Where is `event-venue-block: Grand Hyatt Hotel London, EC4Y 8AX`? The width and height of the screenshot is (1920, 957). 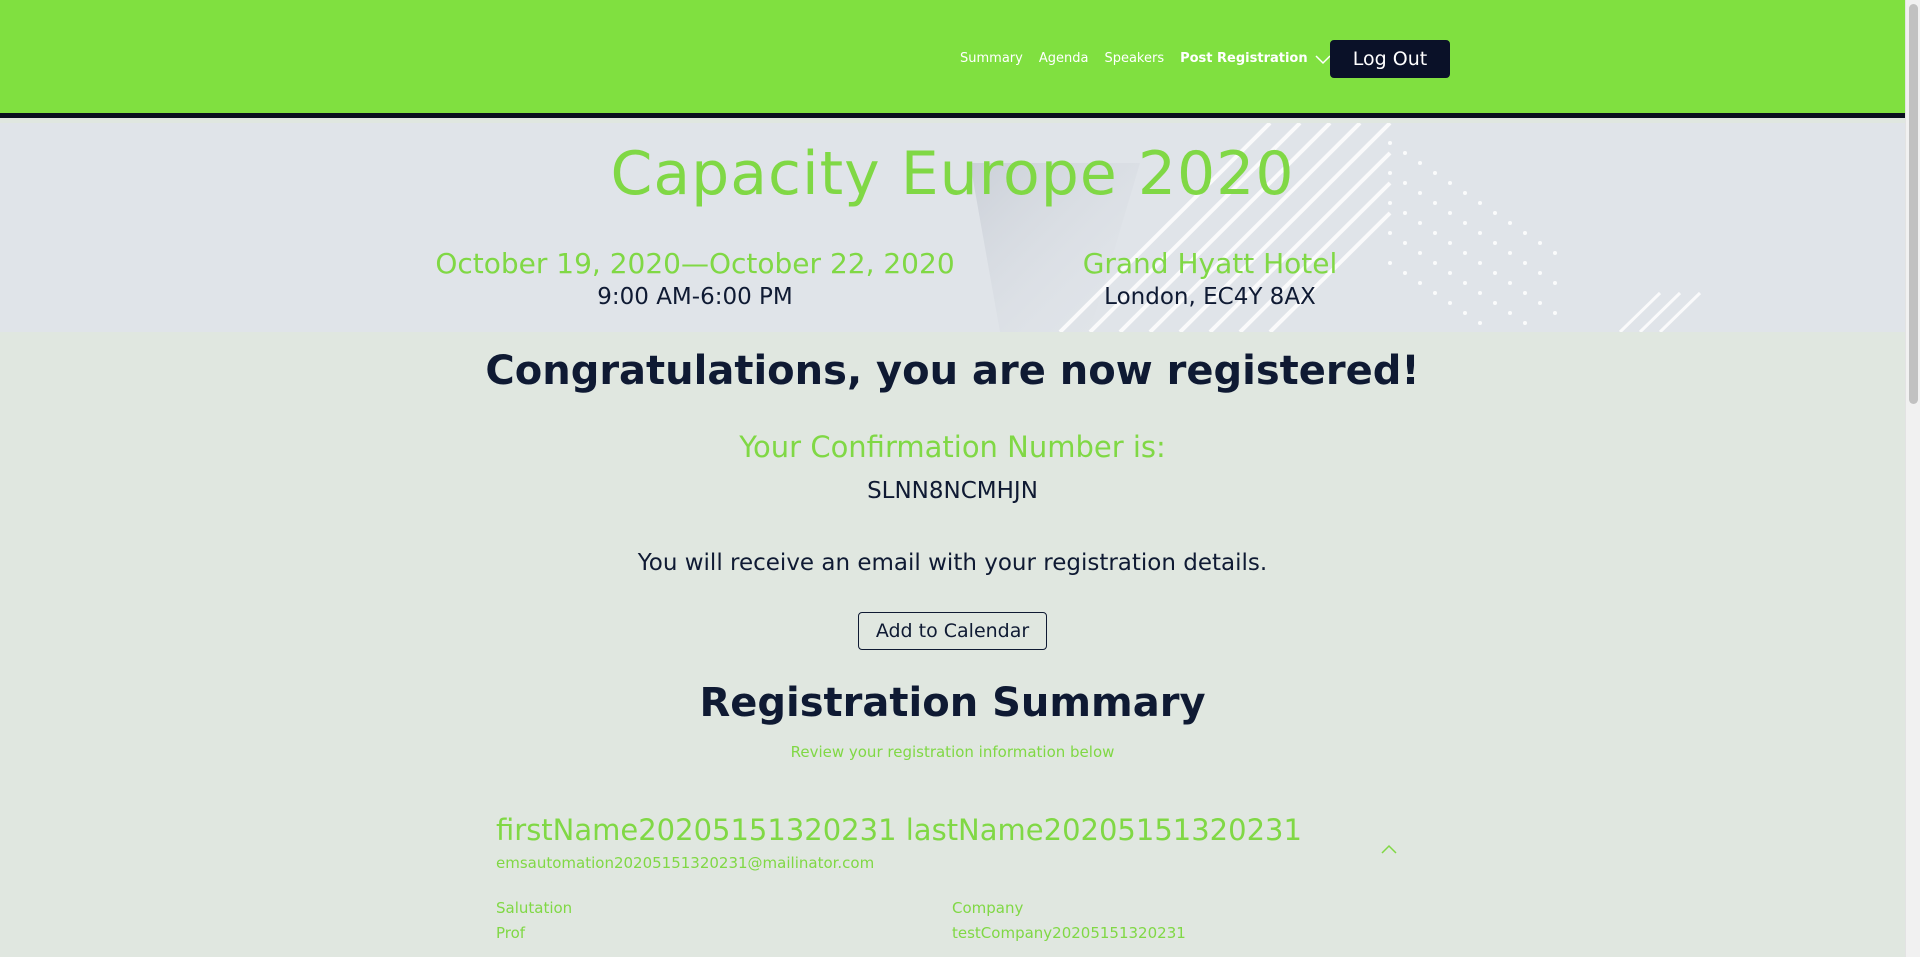 event-venue-block: Grand Hyatt Hotel London, EC4Y 8AX is located at coordinates (1210, 278).